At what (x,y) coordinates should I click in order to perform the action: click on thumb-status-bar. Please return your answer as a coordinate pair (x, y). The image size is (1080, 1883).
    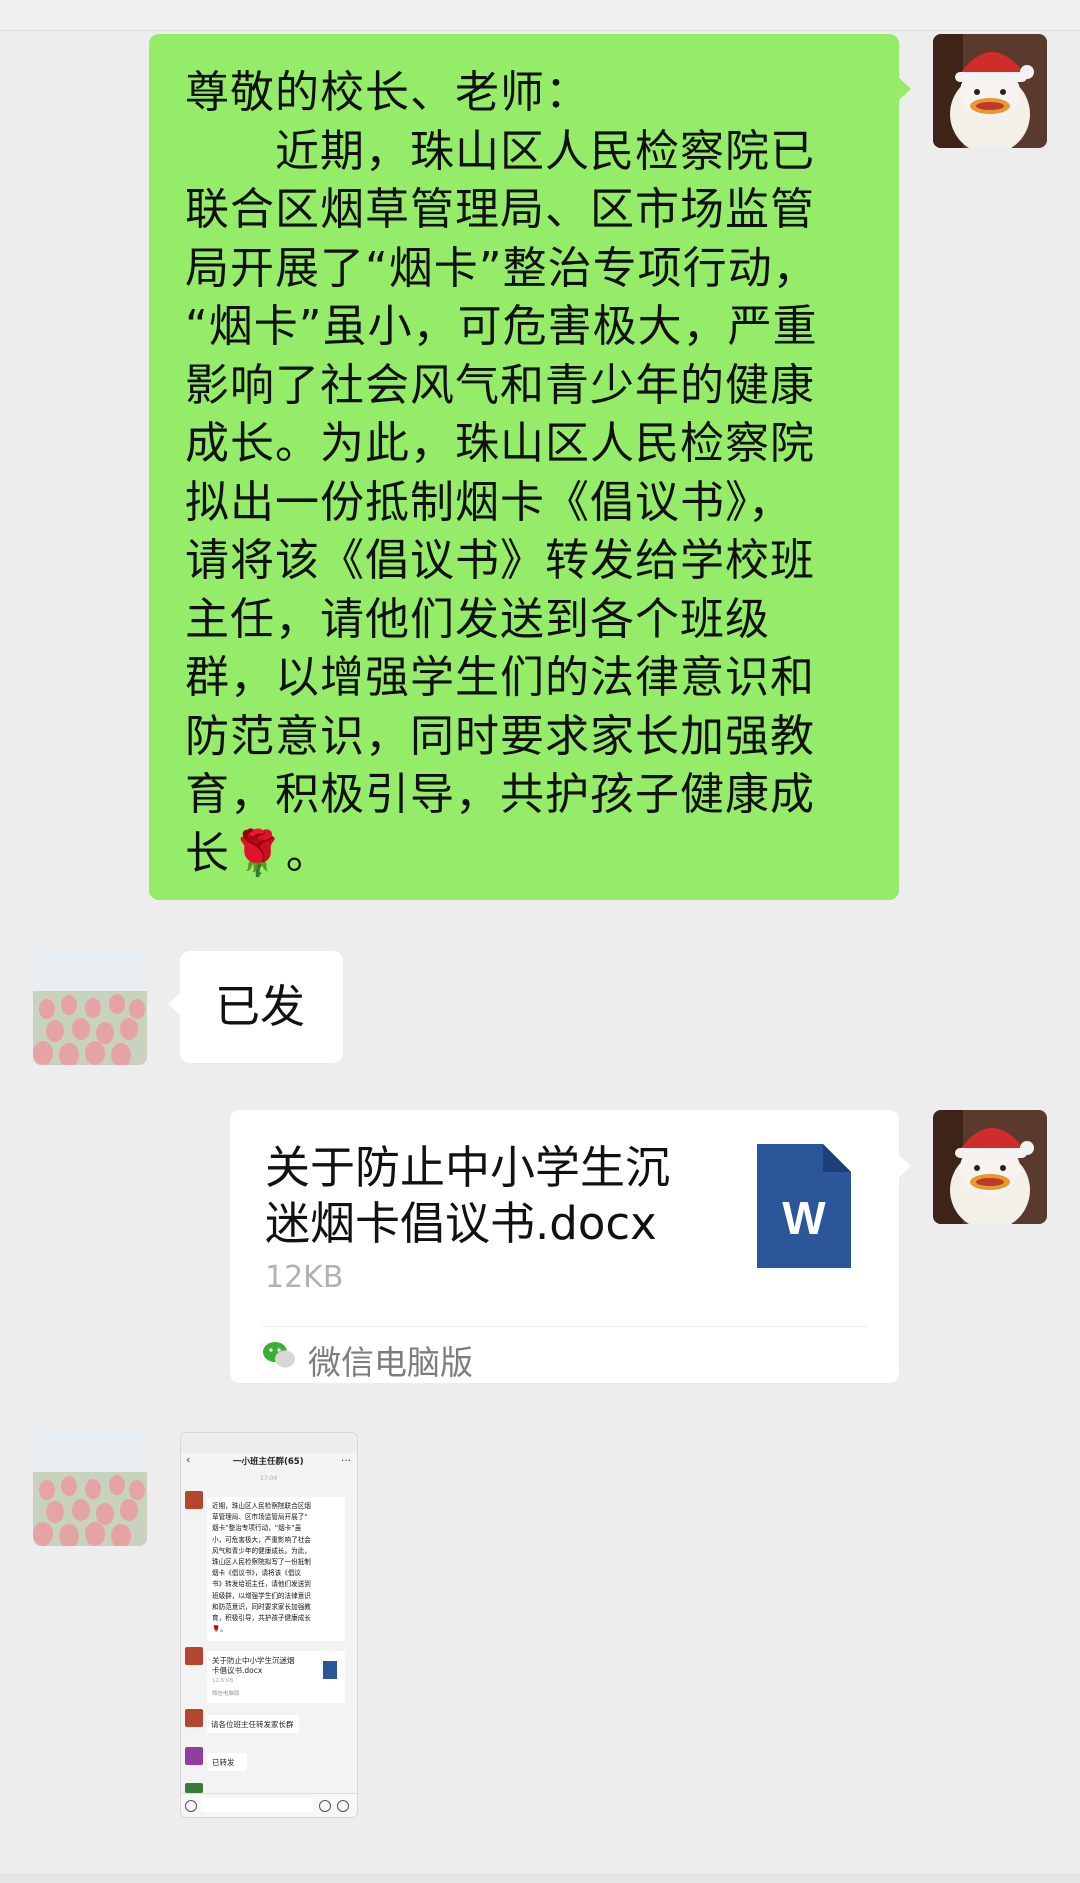
    Looking at the image, I should click on (269, 1443).